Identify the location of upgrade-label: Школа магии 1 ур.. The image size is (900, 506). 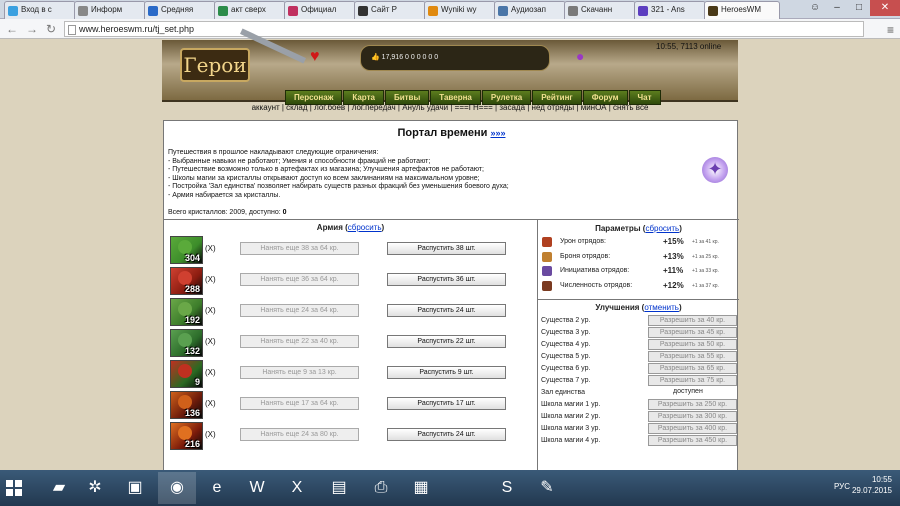
(571, 404).